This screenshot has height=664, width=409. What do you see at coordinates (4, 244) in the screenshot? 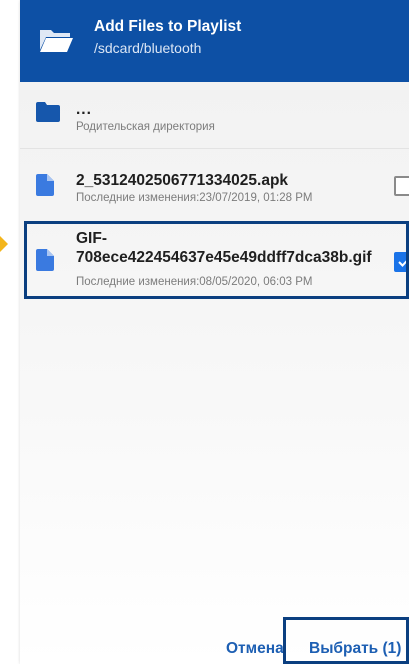
I see `highlight-arrow-marker` at bounding box center [4, 244].